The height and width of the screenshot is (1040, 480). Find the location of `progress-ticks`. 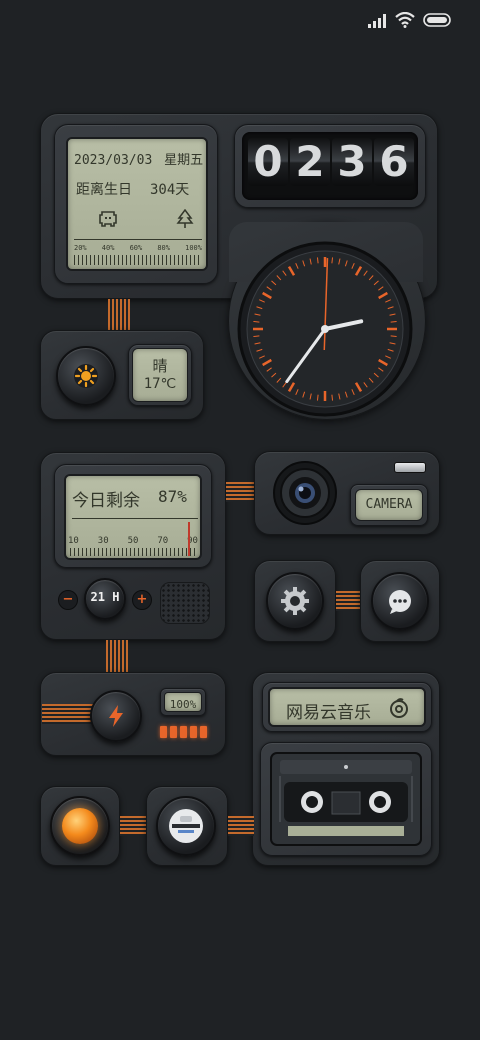

progress-ticks is located at coordinates (134, 552).